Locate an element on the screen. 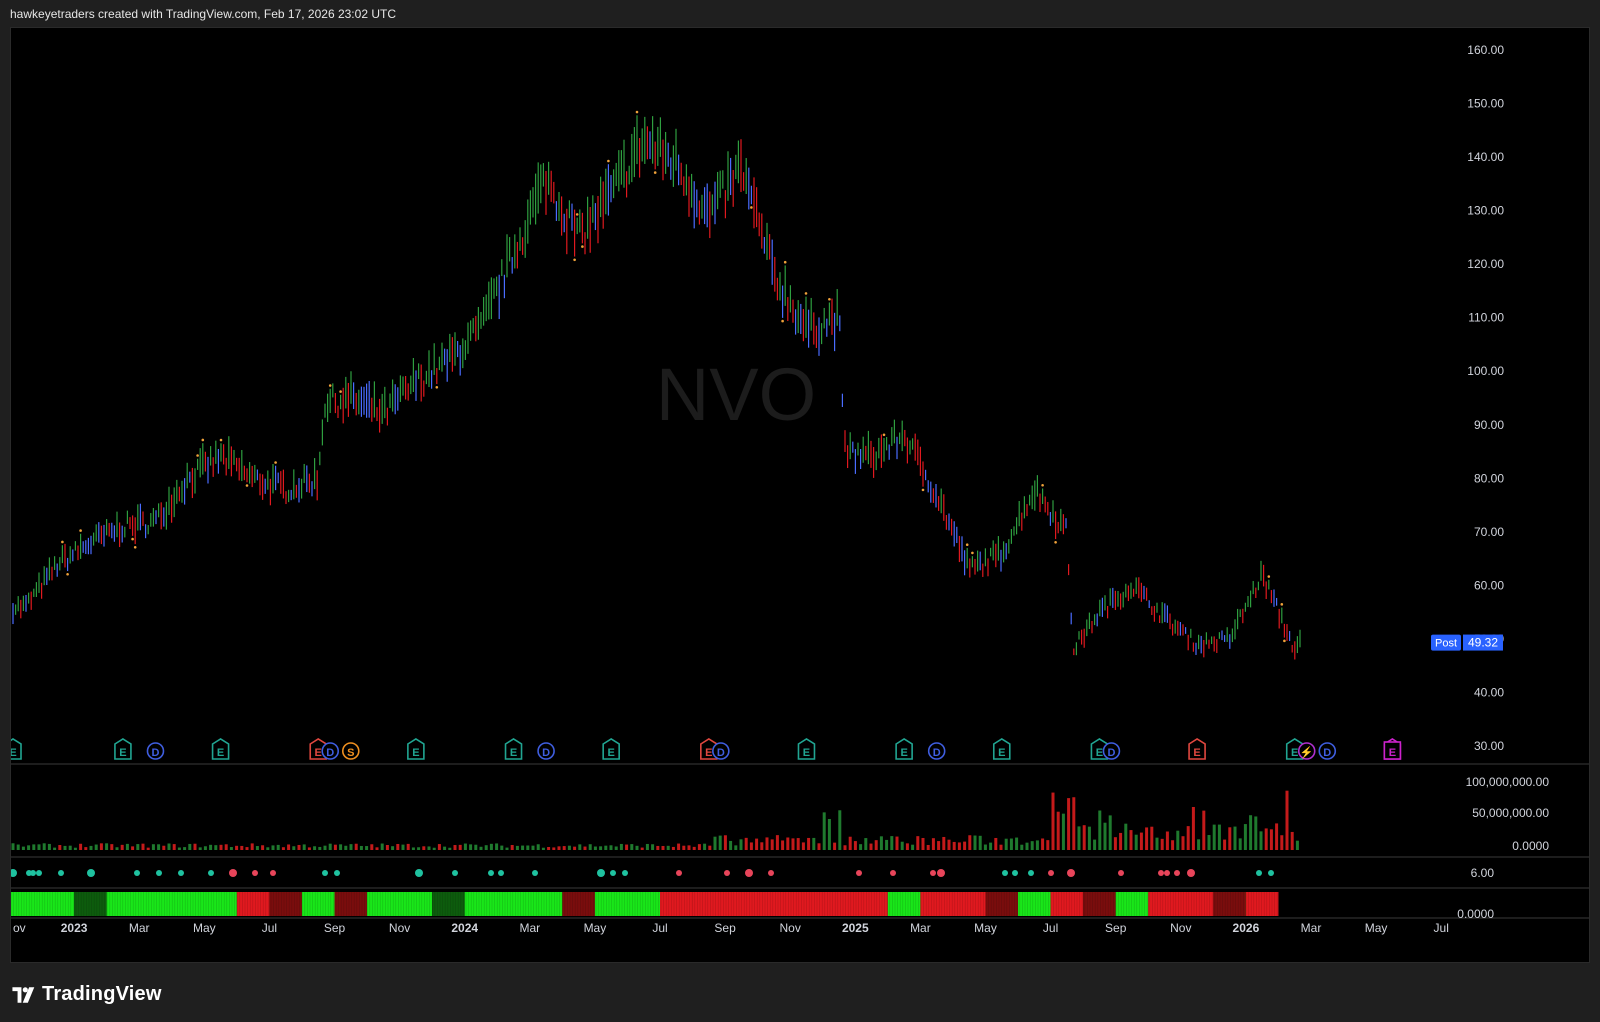 This screenshot has height=1022, width=1600. event-marker-earnings: E is located at coordinates (416, 749).